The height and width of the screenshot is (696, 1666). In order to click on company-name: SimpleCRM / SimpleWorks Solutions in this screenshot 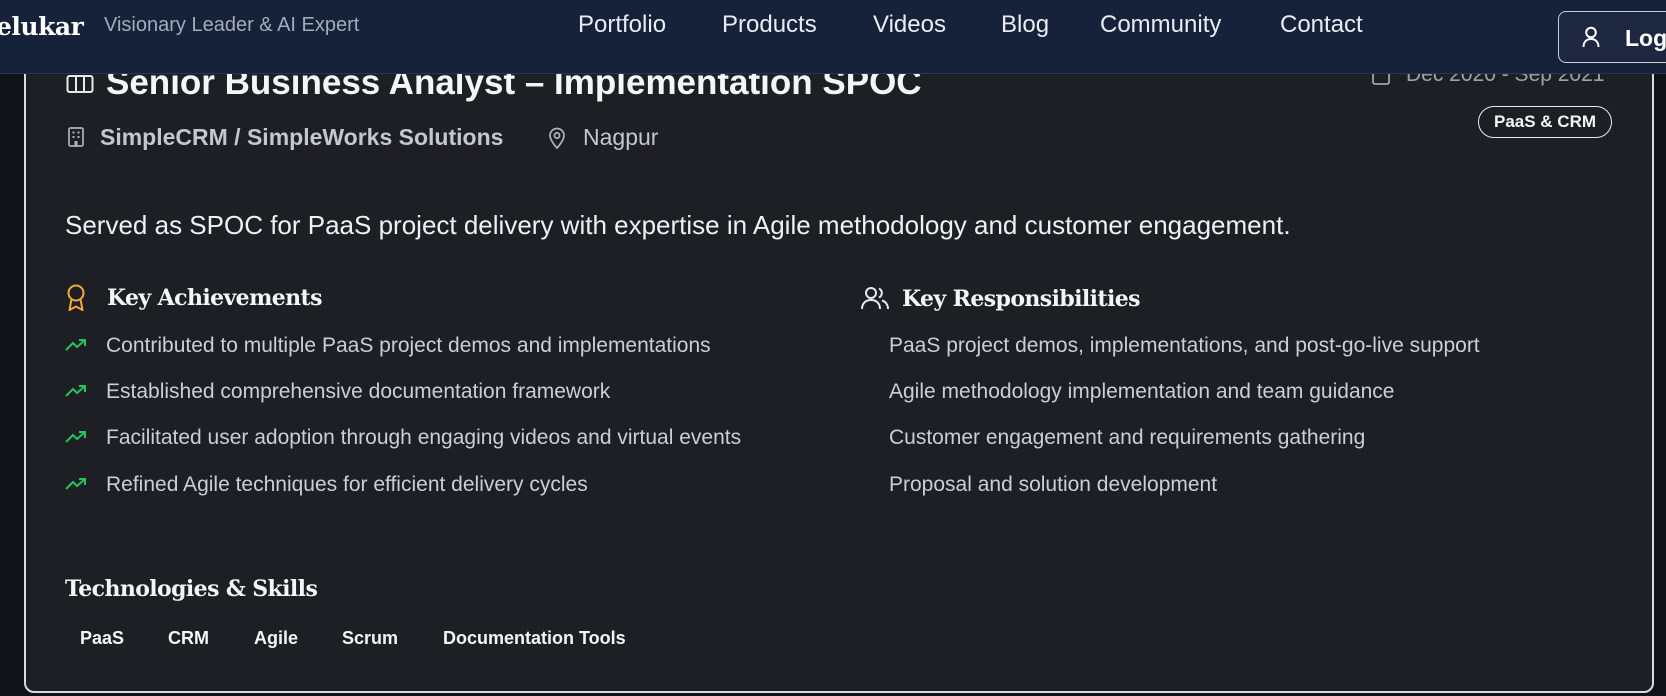, I will do `click(302, 137)`.